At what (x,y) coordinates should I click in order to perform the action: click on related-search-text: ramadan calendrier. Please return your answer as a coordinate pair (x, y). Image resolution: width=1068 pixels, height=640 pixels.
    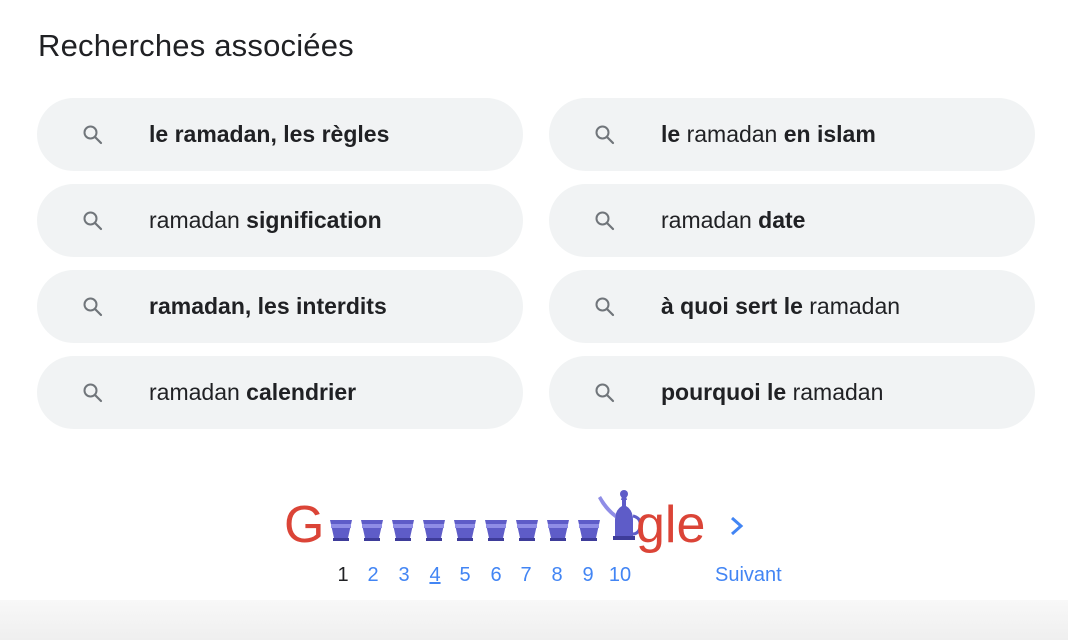
    Looking at the image, I should click on (252, 392).